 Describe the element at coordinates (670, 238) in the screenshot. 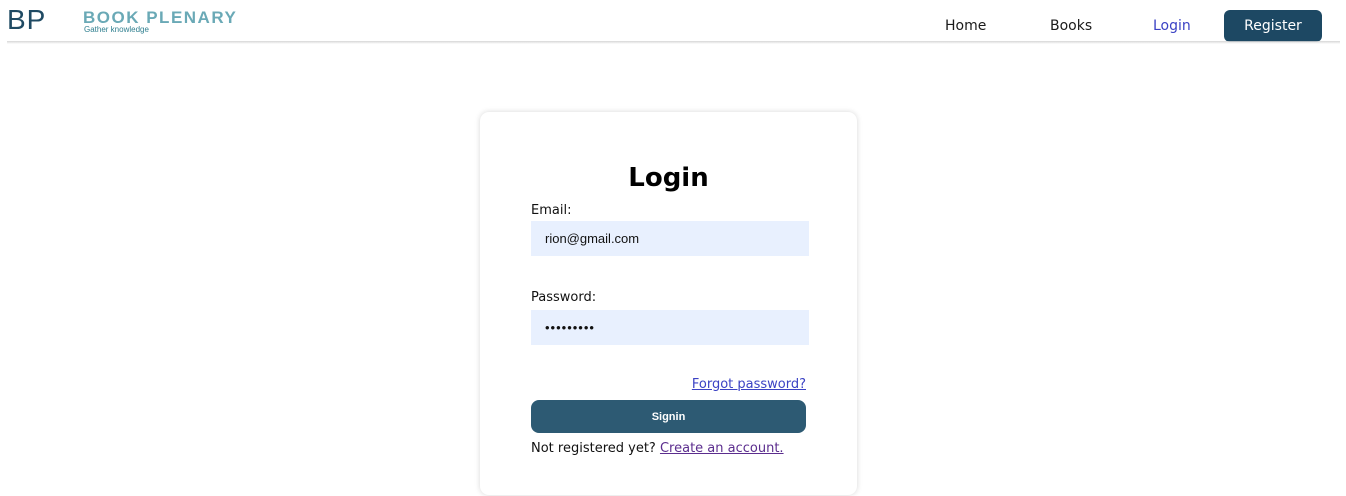

I see `email-input` at that location.